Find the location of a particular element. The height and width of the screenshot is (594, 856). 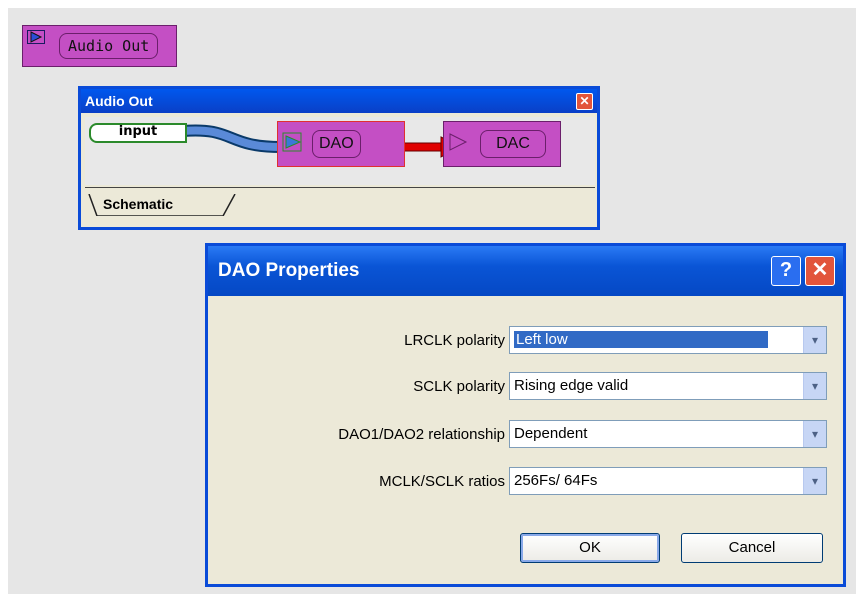

audio-out-window-titlebar: Audio Out ✕ is located at coordinates (339, 101).